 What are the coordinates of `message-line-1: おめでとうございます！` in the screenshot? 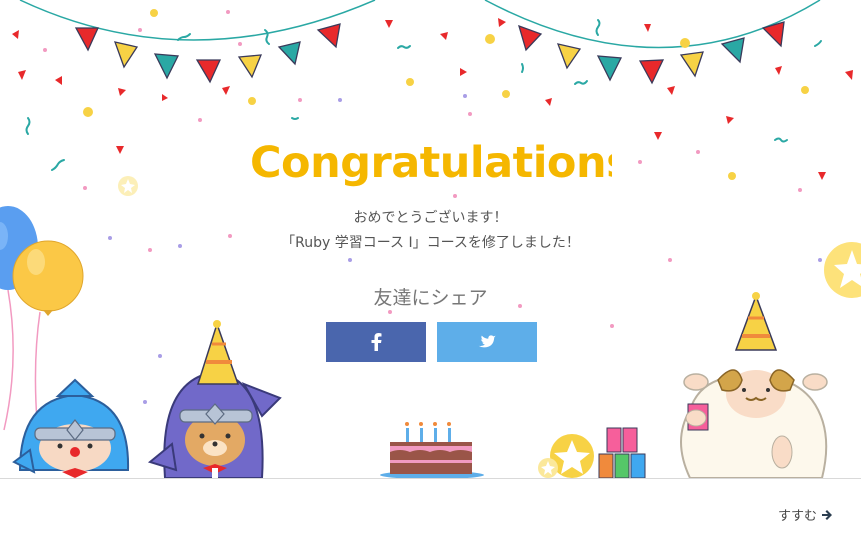 It's located at (430, 218).